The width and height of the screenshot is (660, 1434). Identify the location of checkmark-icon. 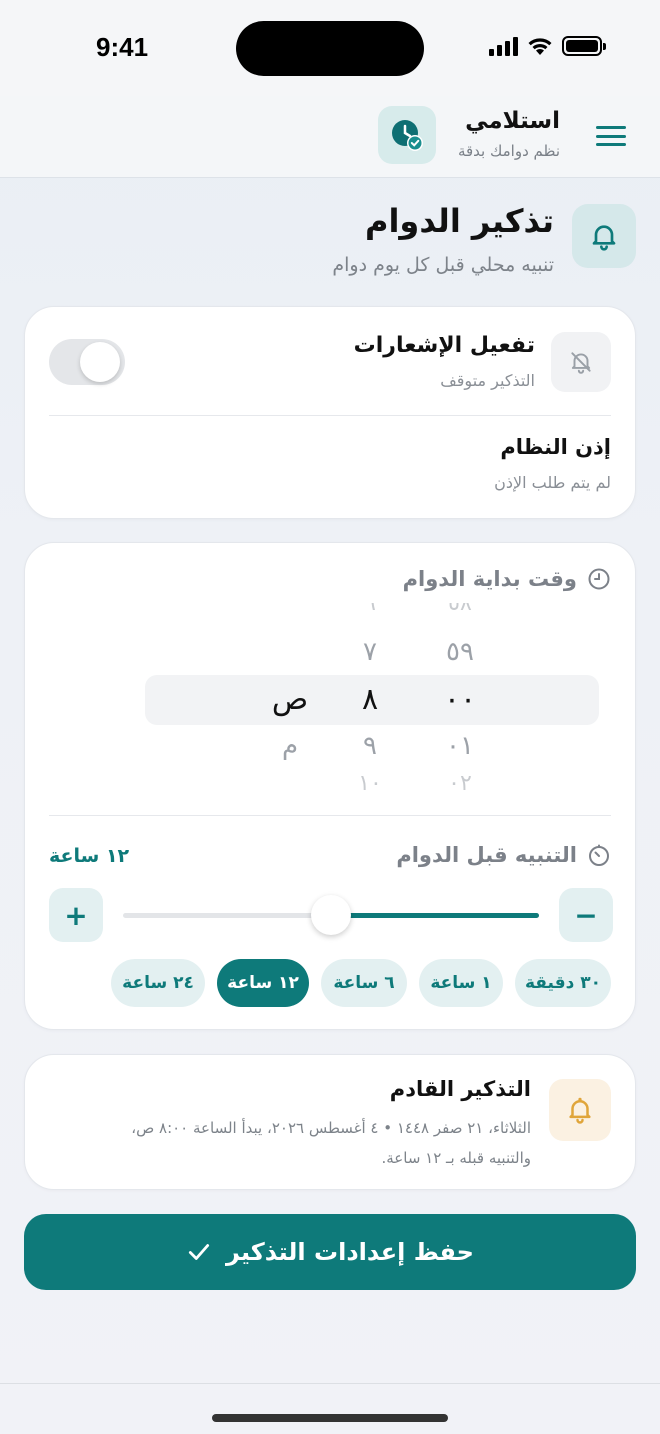
(199, 1252).